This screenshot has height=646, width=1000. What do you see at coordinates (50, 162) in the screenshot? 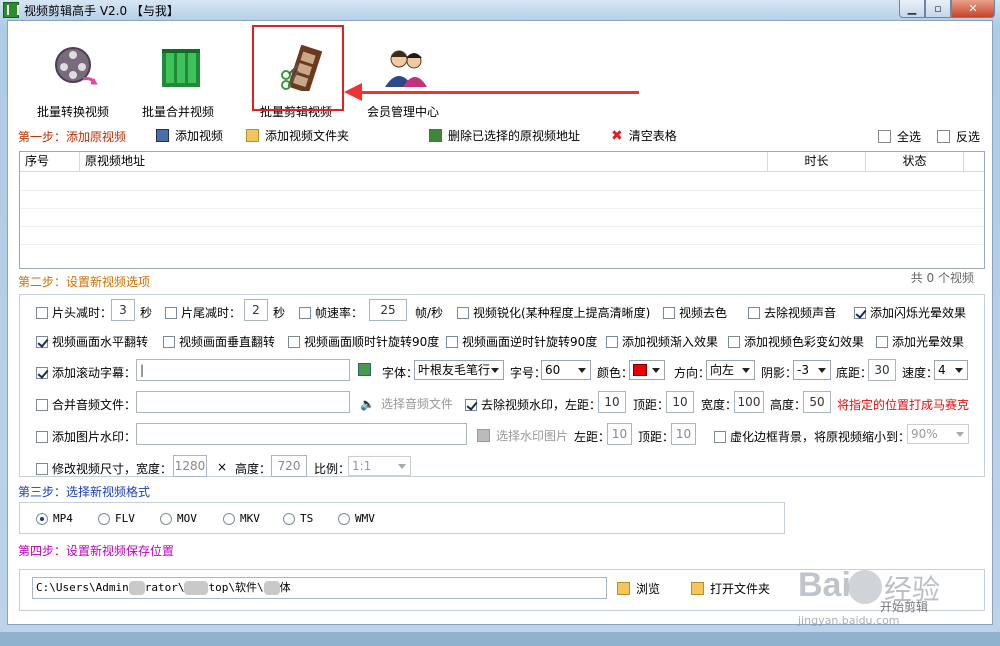
I see `col-index: 序号` at bounding box center [50, 162].